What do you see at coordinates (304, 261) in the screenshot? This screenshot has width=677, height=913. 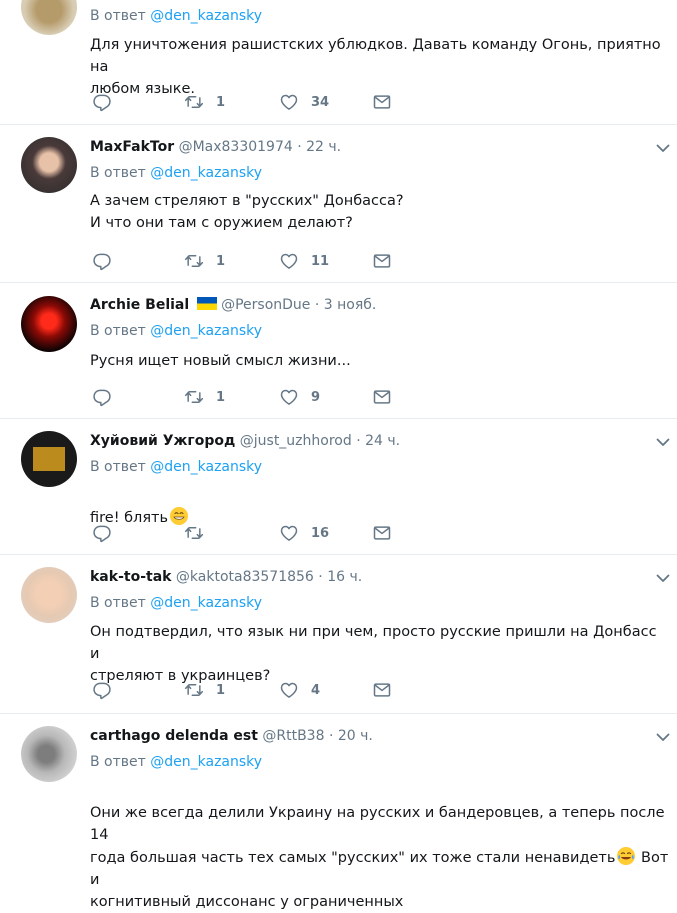 I see `like-button: 11` at bounding box center [304, 261].